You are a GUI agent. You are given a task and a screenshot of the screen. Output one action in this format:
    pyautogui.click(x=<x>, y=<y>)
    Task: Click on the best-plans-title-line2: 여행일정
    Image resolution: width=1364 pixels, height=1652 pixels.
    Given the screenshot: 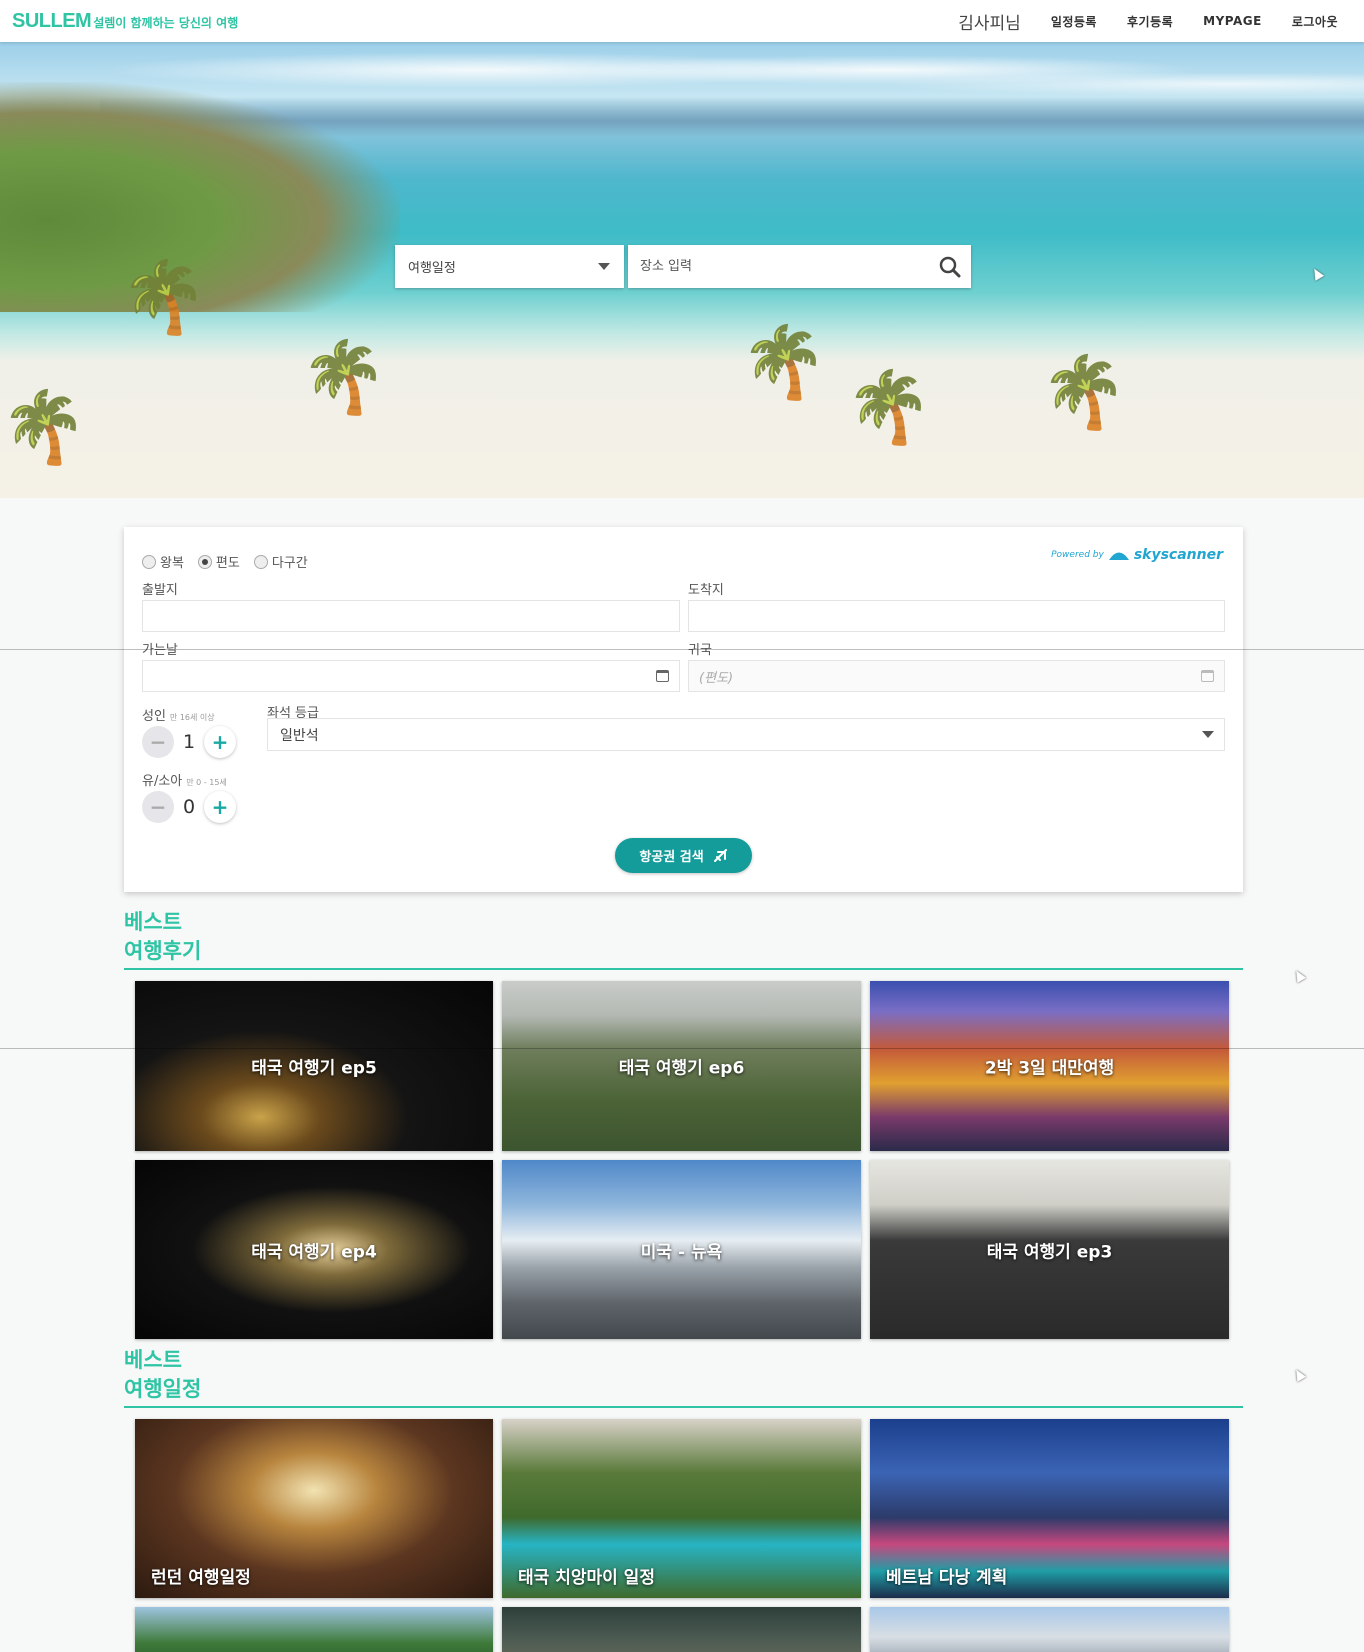 What is the action you would take?
    pyautogui.click(x=163, y=1389)
    